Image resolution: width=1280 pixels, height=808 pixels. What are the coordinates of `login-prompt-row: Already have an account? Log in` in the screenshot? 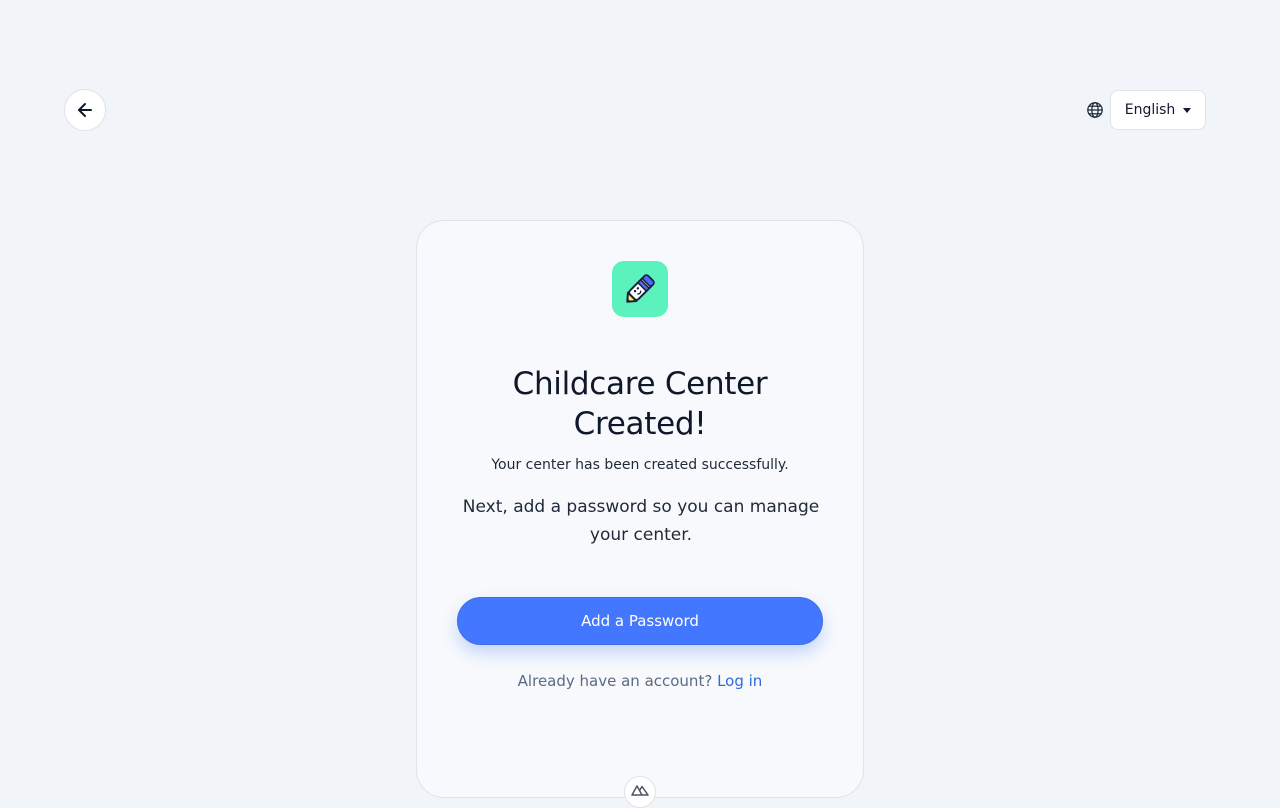 It's located at (640, 681).